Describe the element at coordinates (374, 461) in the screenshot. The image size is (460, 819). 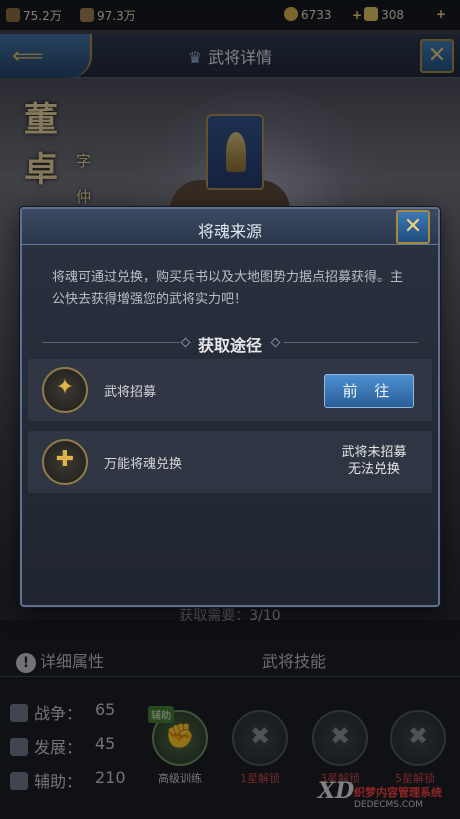
I see `exchange-status: 武将未招募 无法兑换` at that location.